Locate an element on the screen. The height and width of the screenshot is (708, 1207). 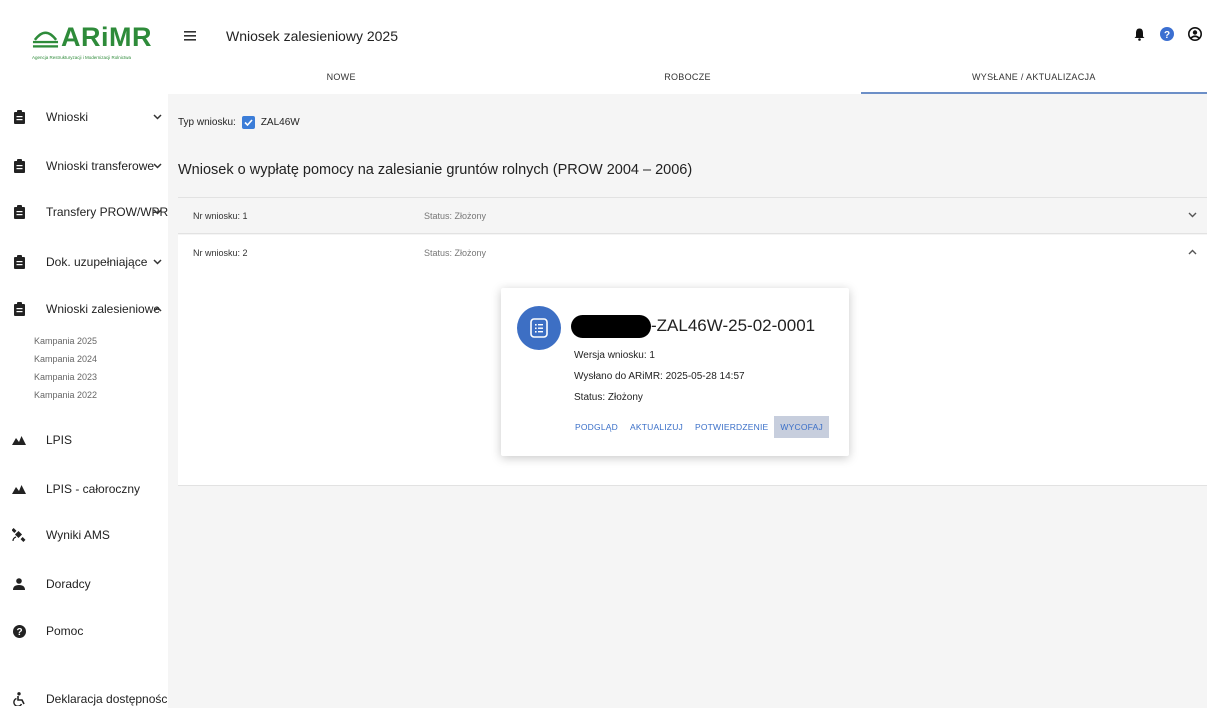
type-label: Typ wniosku: is located at coordinates (207, 122).